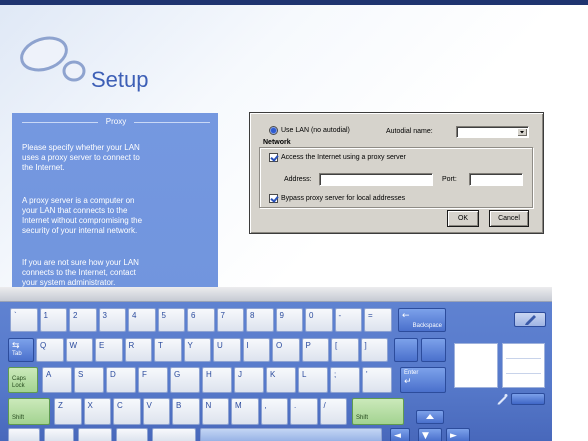  I want to click on key-label: T, so click(160, 345).